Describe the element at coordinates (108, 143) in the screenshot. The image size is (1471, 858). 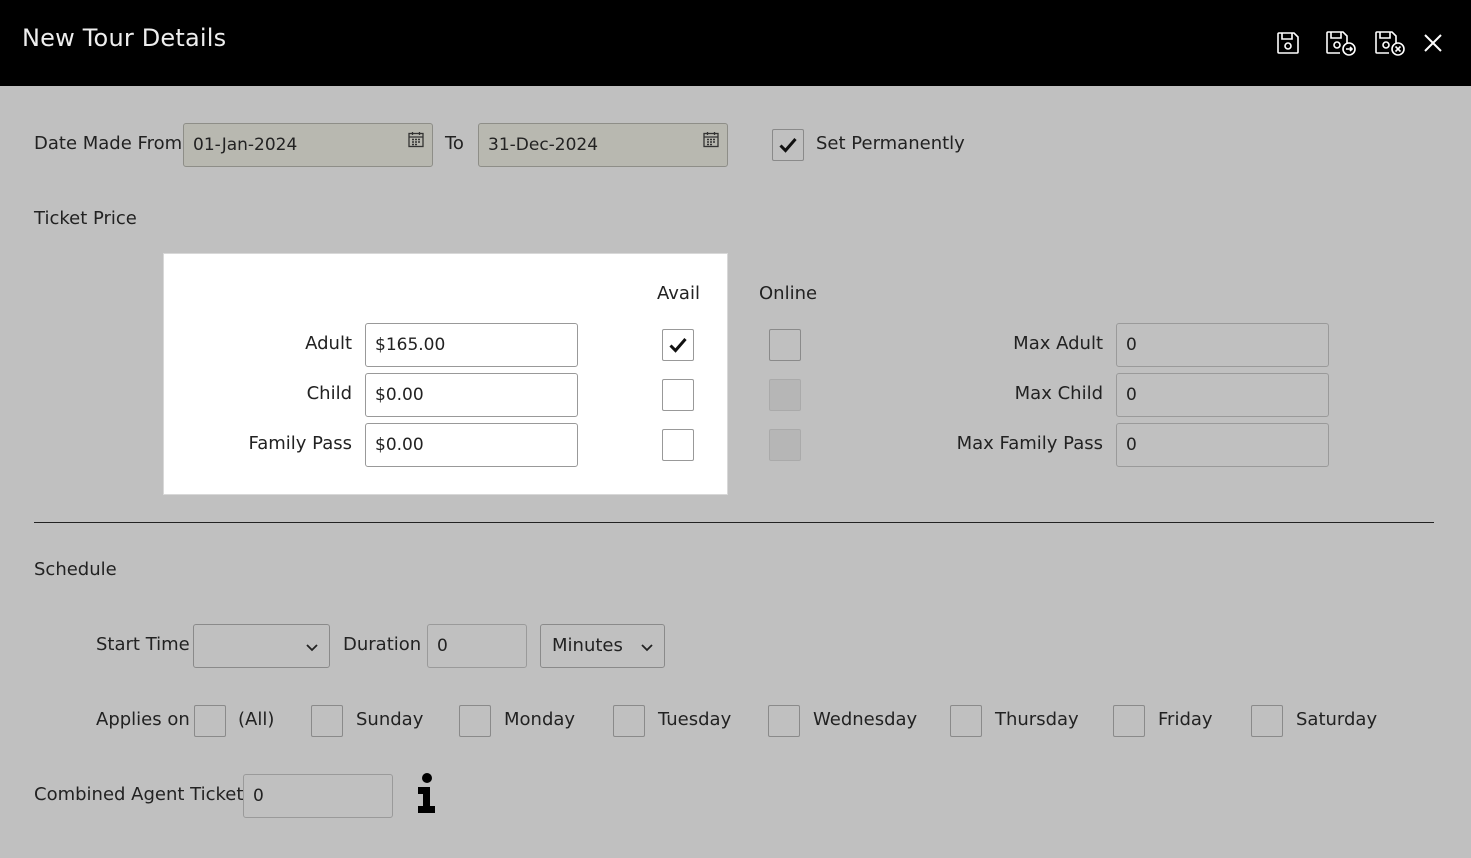
I see `date-made-from-label: Date Made From` at that location.